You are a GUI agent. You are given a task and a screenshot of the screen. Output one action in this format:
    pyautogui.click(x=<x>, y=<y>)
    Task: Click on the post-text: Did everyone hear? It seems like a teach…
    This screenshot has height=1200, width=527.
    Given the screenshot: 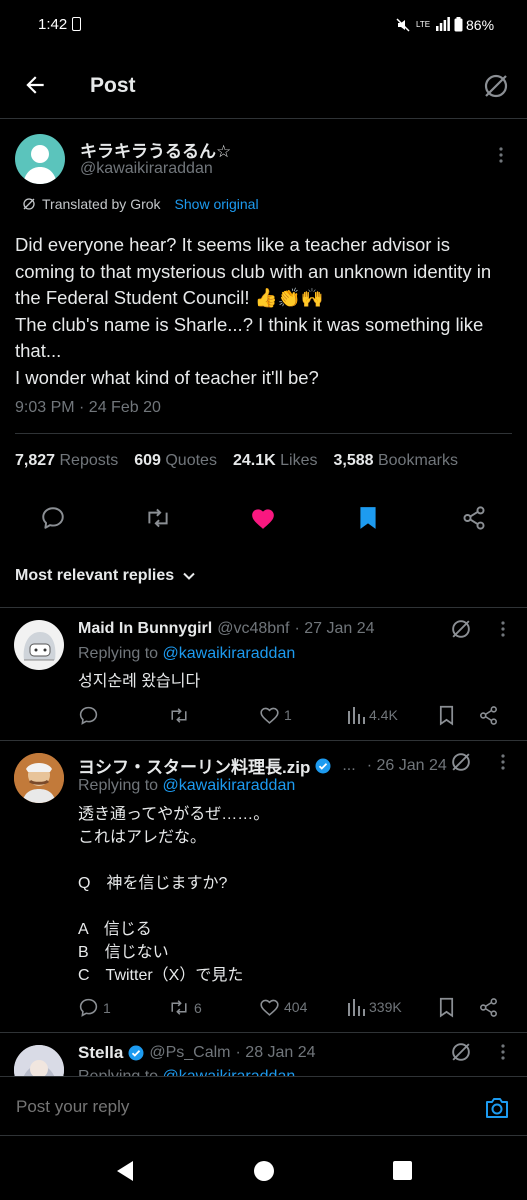 What is the action you would take?
    pyautogui.click(x=253, y=311)
    